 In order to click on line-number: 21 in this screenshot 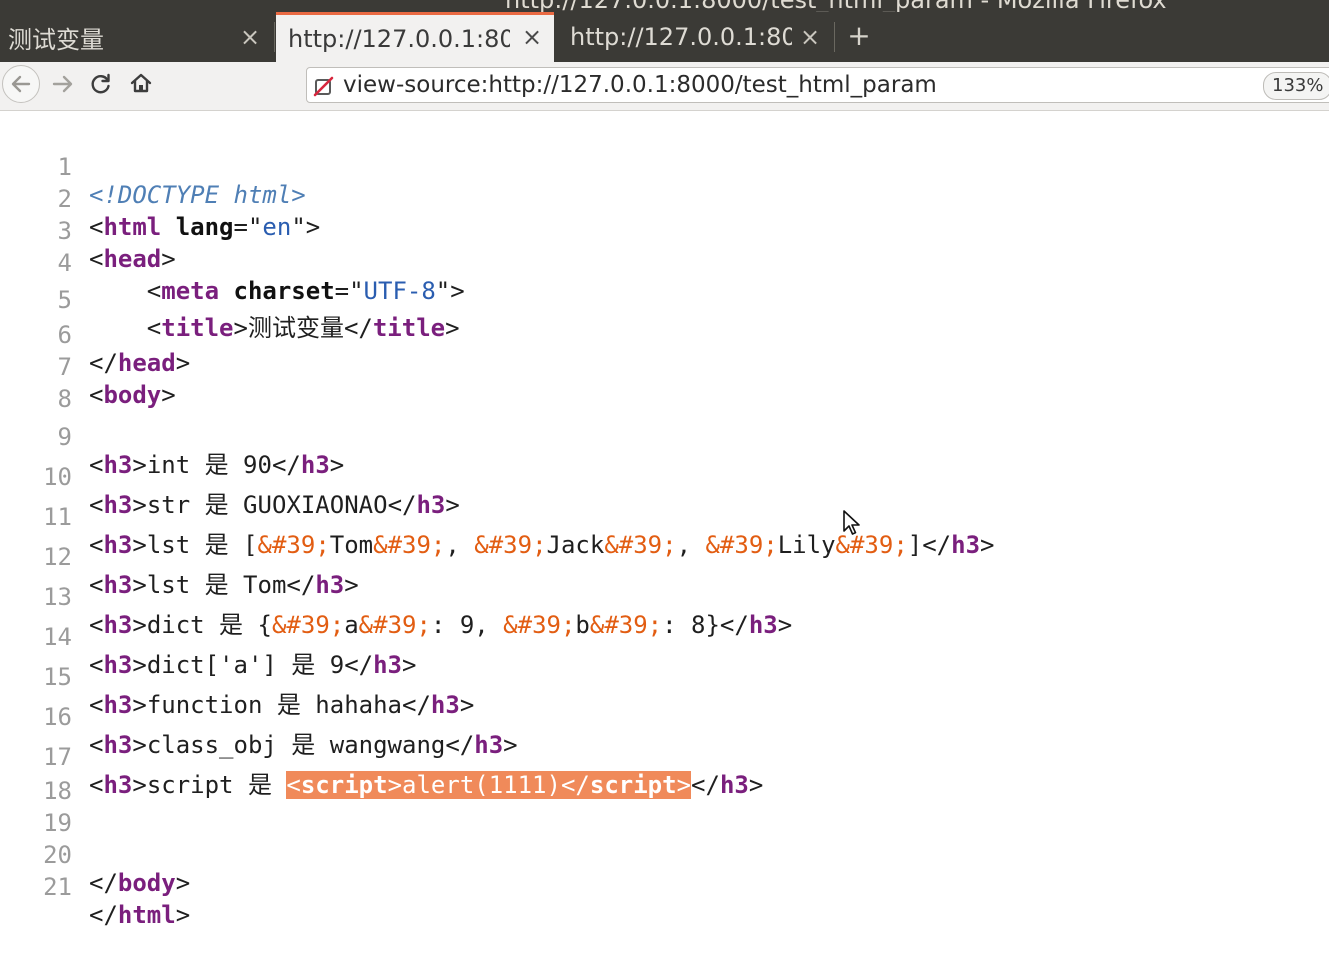, I will do `click(57, 887)`.